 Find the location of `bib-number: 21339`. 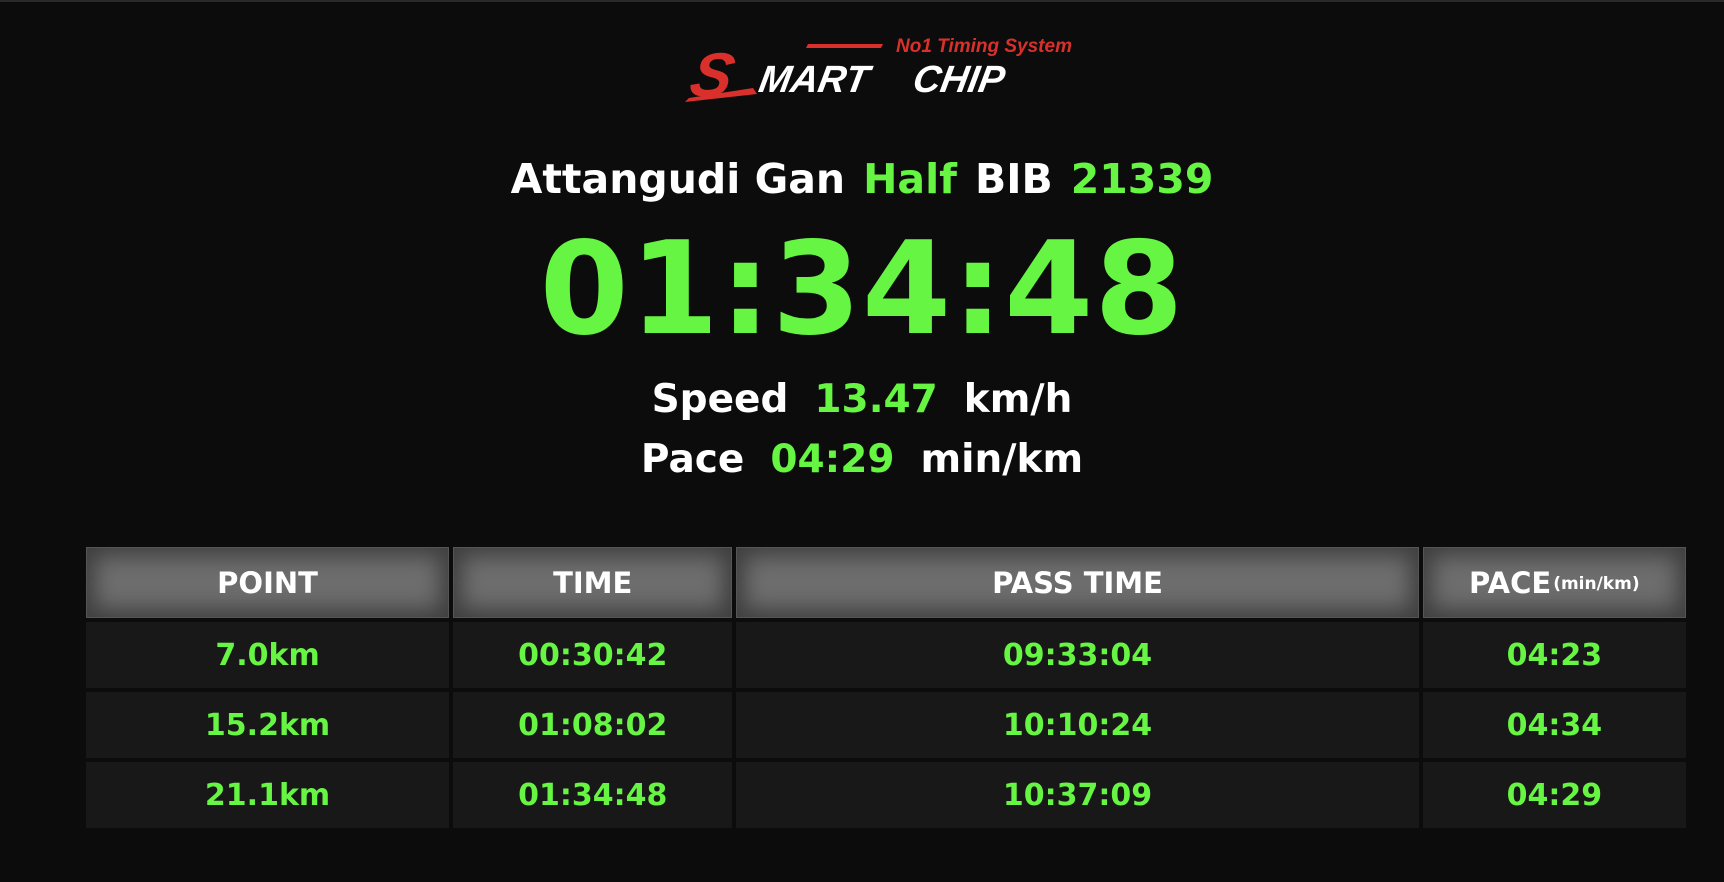

bib-number: 21339 is located at coordinates (1142, 179).